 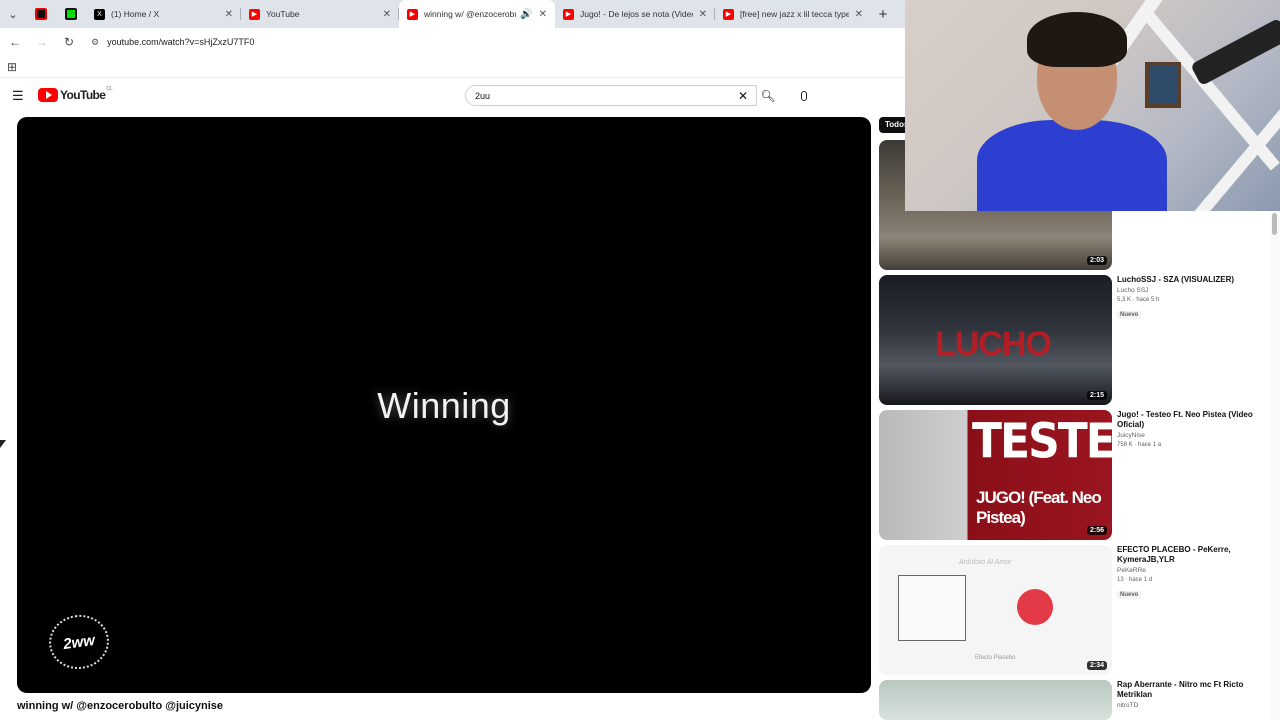 I want to click on video-overlay-text: Winning, so click(x=444, y=405).